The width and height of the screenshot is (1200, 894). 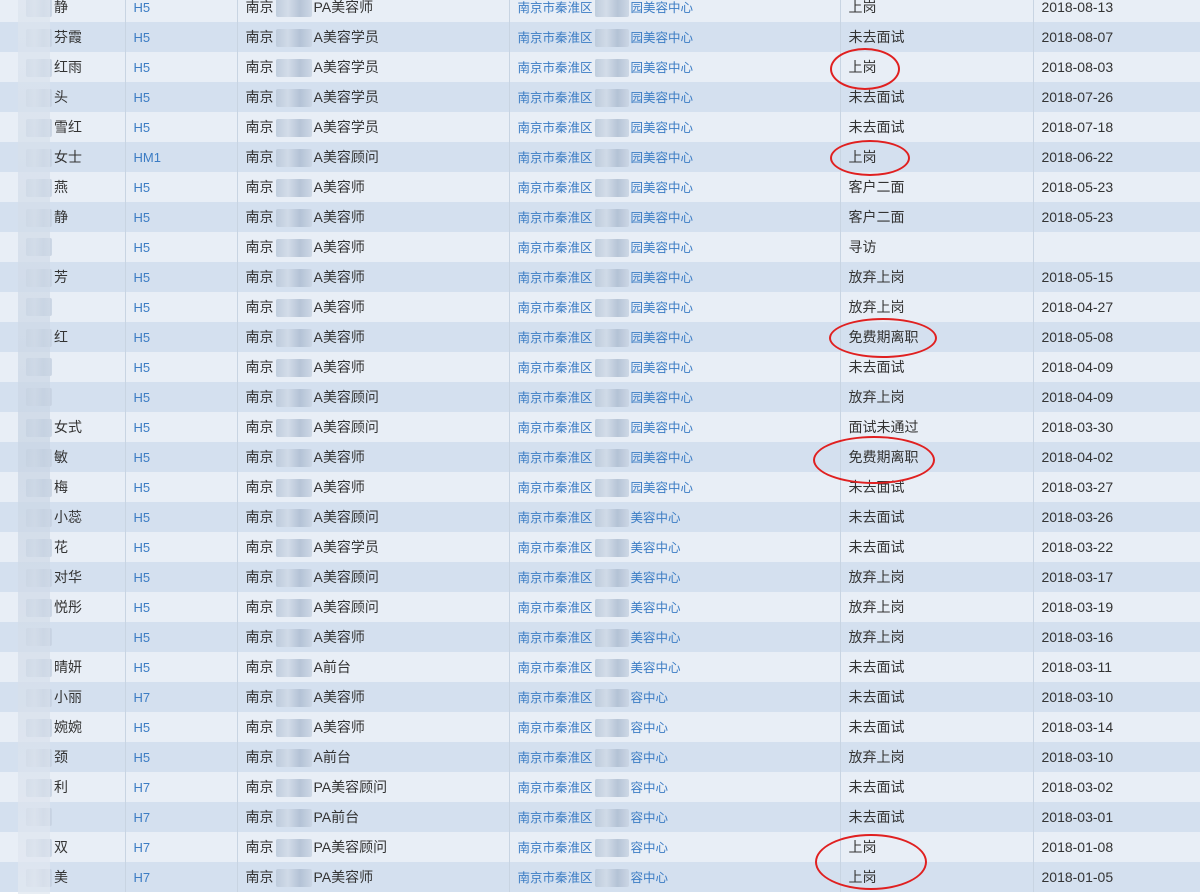 What do you see at coordinates (600, 187) in the screenshot?
I see `table-row: 燕 H5 南京 A美容师 南京市秦淮区 园美容中心 客户二面 2018-05-23` at bounding box center [600, 187].